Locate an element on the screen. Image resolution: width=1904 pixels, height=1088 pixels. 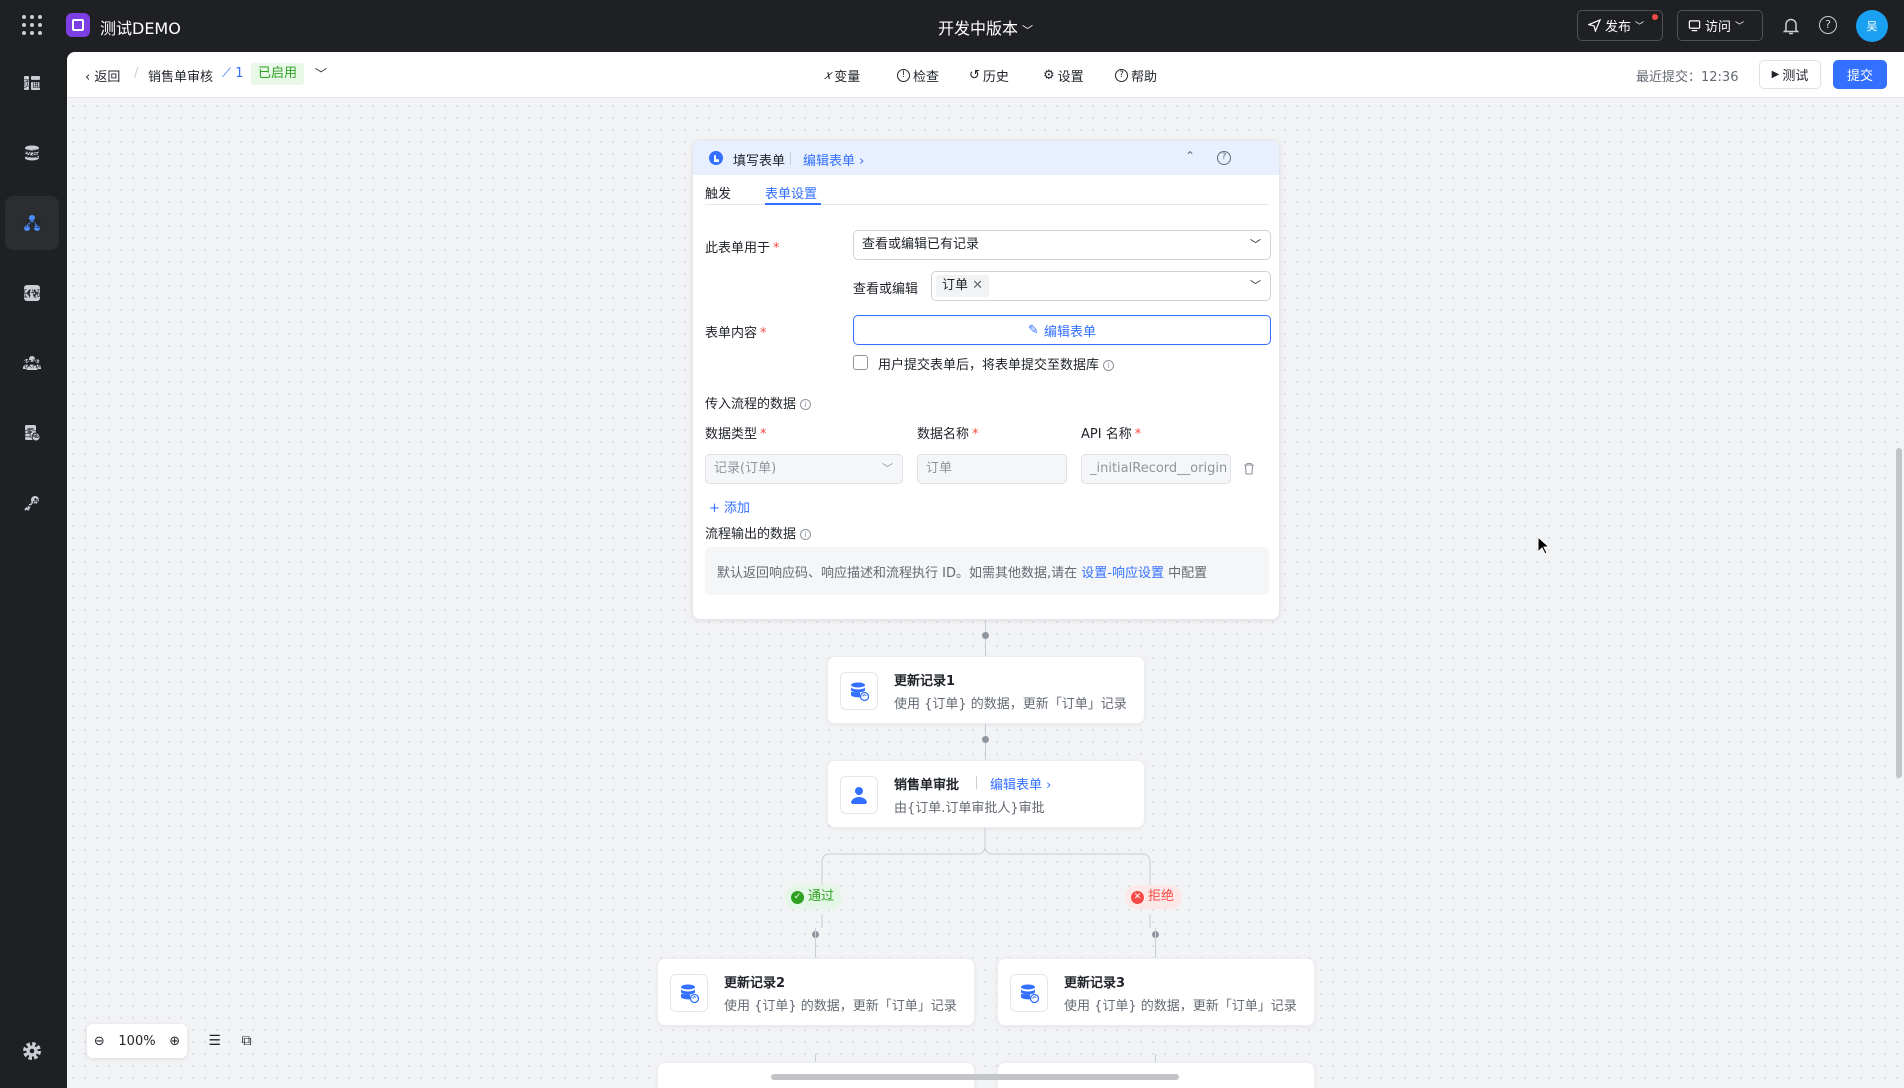
response-settings-link: 设置-响应设置 is located at coordinates (1122, 573).